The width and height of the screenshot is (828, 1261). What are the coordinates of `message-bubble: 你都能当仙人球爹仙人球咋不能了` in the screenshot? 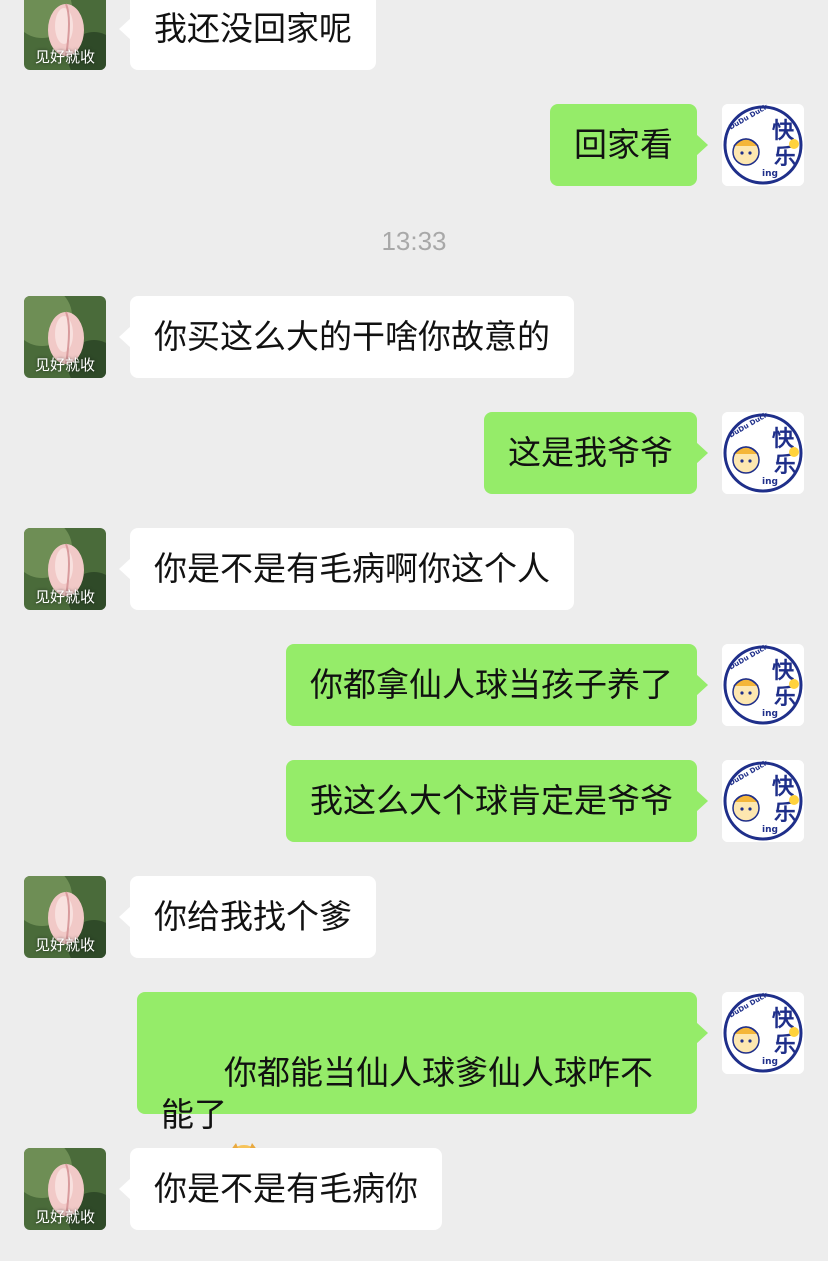 It's located at (422, 1084).